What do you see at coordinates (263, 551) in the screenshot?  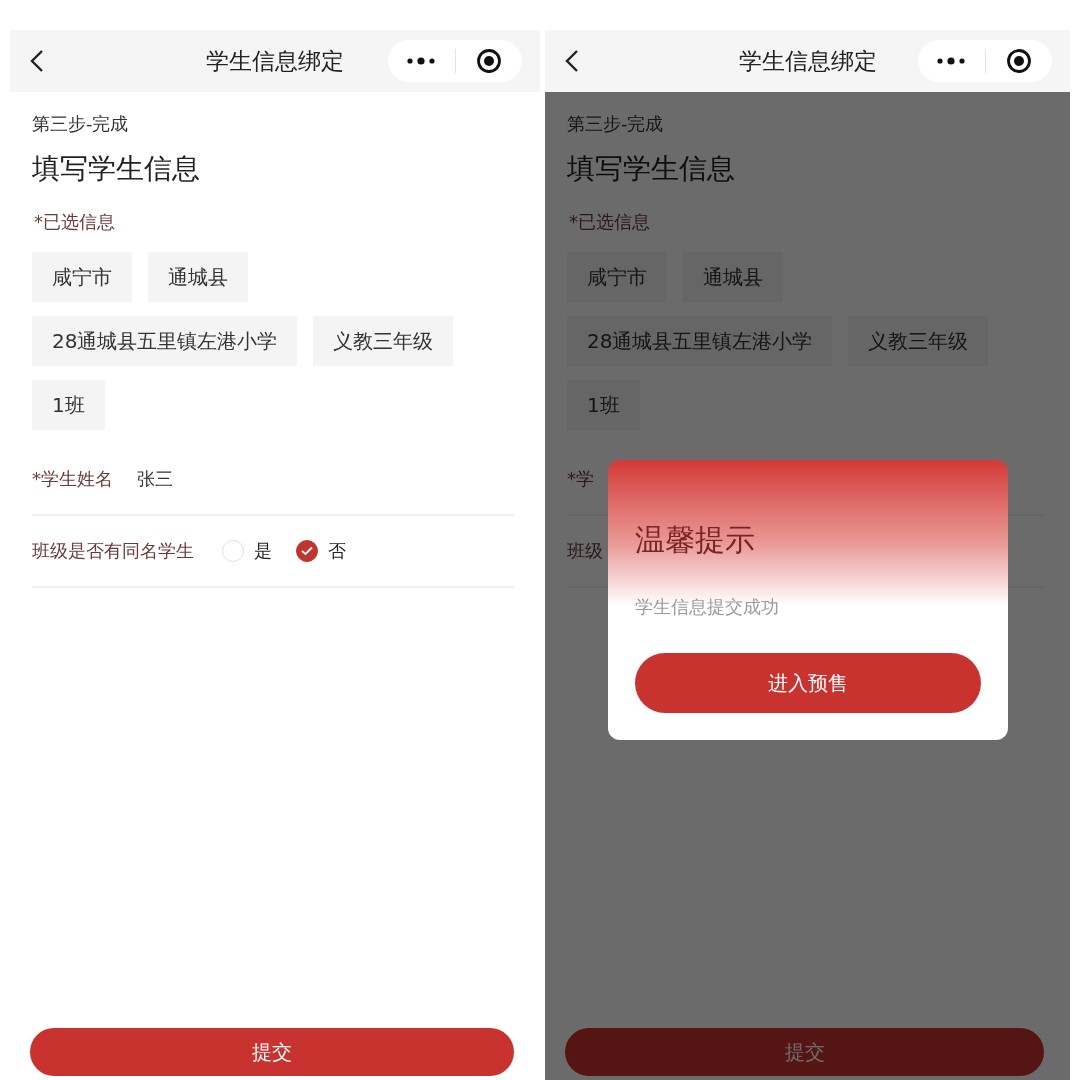 I see `radio-label: 是` at bounding box center [263, 551].